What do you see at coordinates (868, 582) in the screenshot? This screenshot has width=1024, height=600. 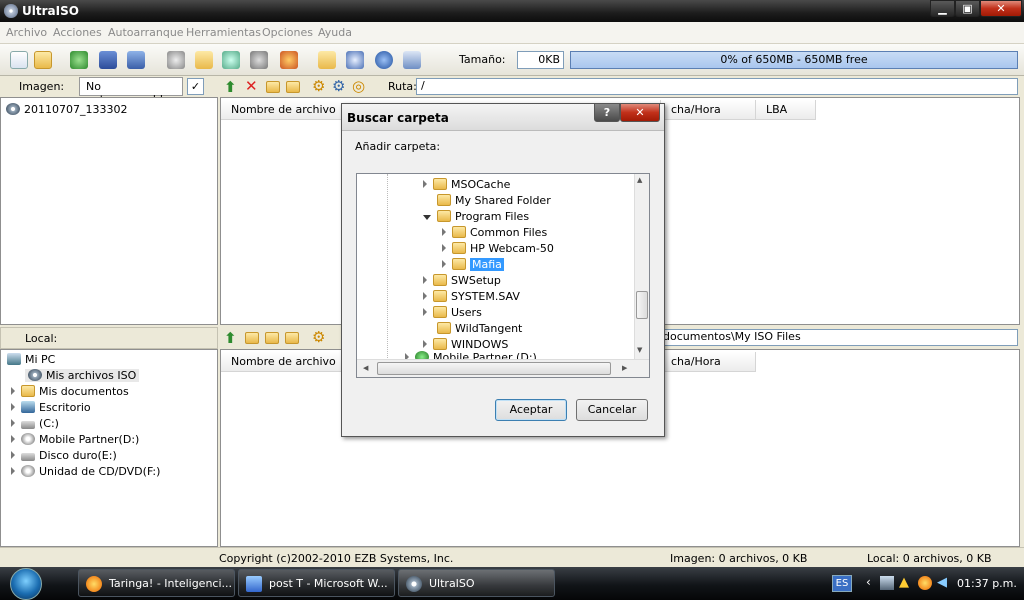 I see `show-hidden-icons-icon: ‹` at bounding box center [868, 582].